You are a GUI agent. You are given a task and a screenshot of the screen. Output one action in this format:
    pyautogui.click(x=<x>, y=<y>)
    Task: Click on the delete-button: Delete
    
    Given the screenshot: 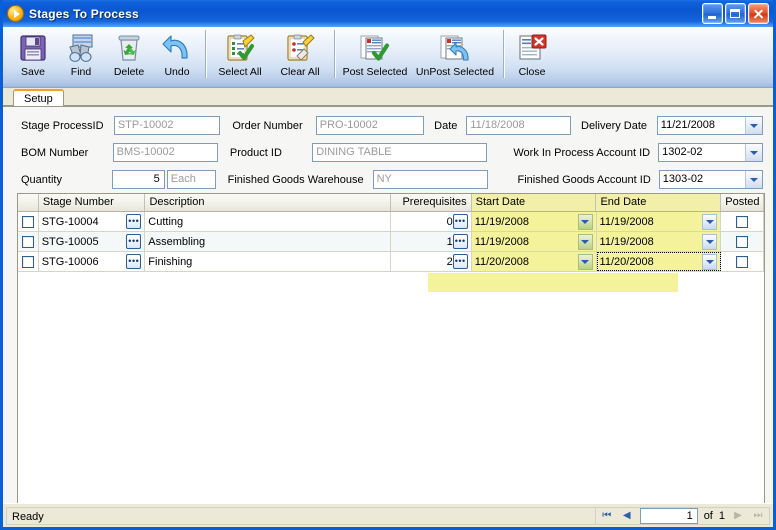 What is the action you would take?
    pyautogui.click(x=129, y=55)
    